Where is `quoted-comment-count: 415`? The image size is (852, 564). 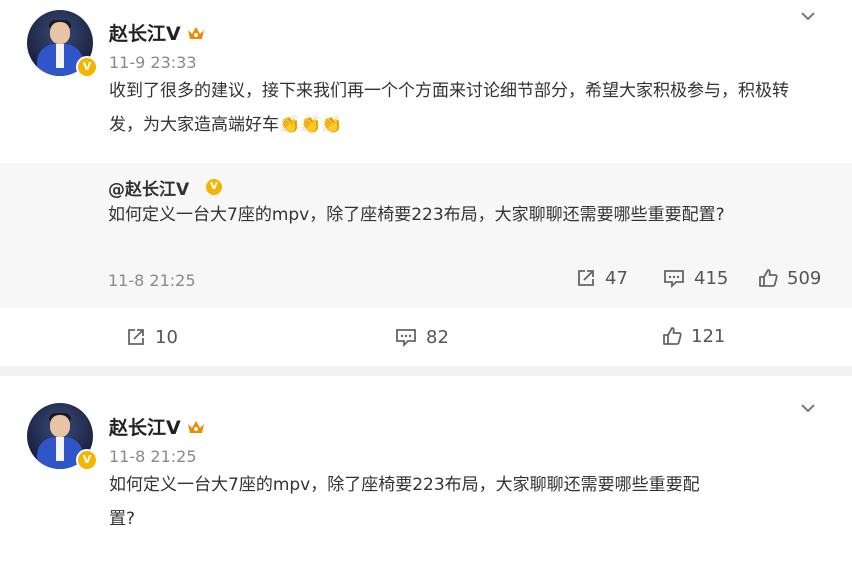
quoted-comment-count: 415 is located at coordinates (711, 278).